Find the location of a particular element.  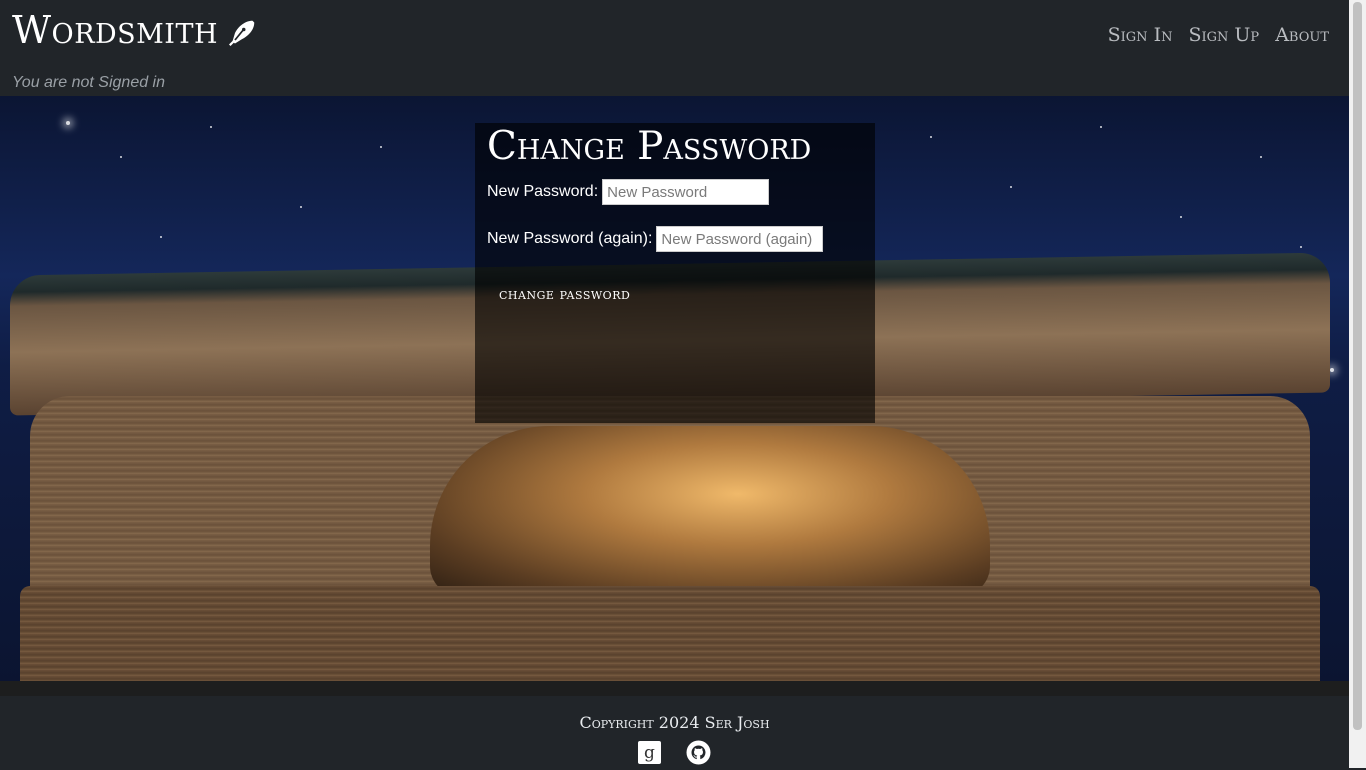

github-icon is located at coordinates (698, 752).